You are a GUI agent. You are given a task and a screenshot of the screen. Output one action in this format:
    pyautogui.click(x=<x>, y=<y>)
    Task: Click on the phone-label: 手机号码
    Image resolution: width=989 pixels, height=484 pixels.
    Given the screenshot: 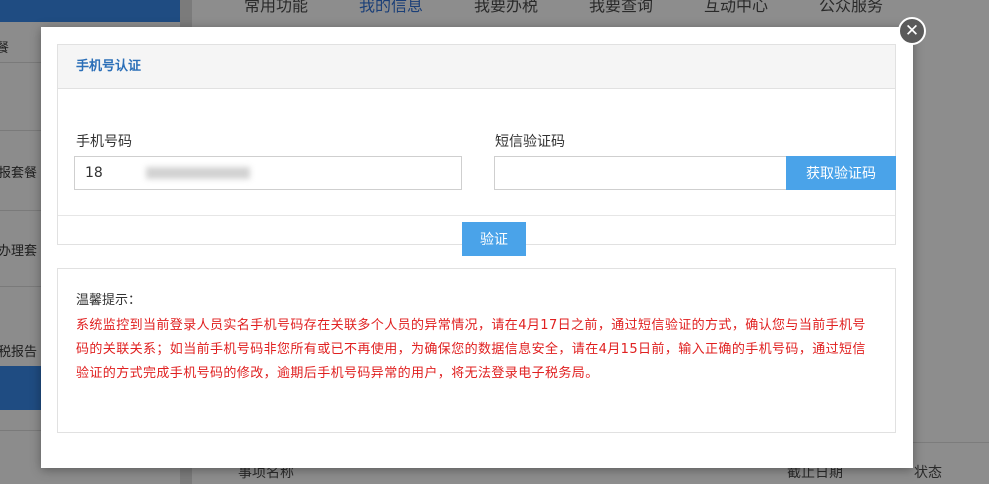 What is the action you would take?
    pyautogui.click(x=104, y=142)
    